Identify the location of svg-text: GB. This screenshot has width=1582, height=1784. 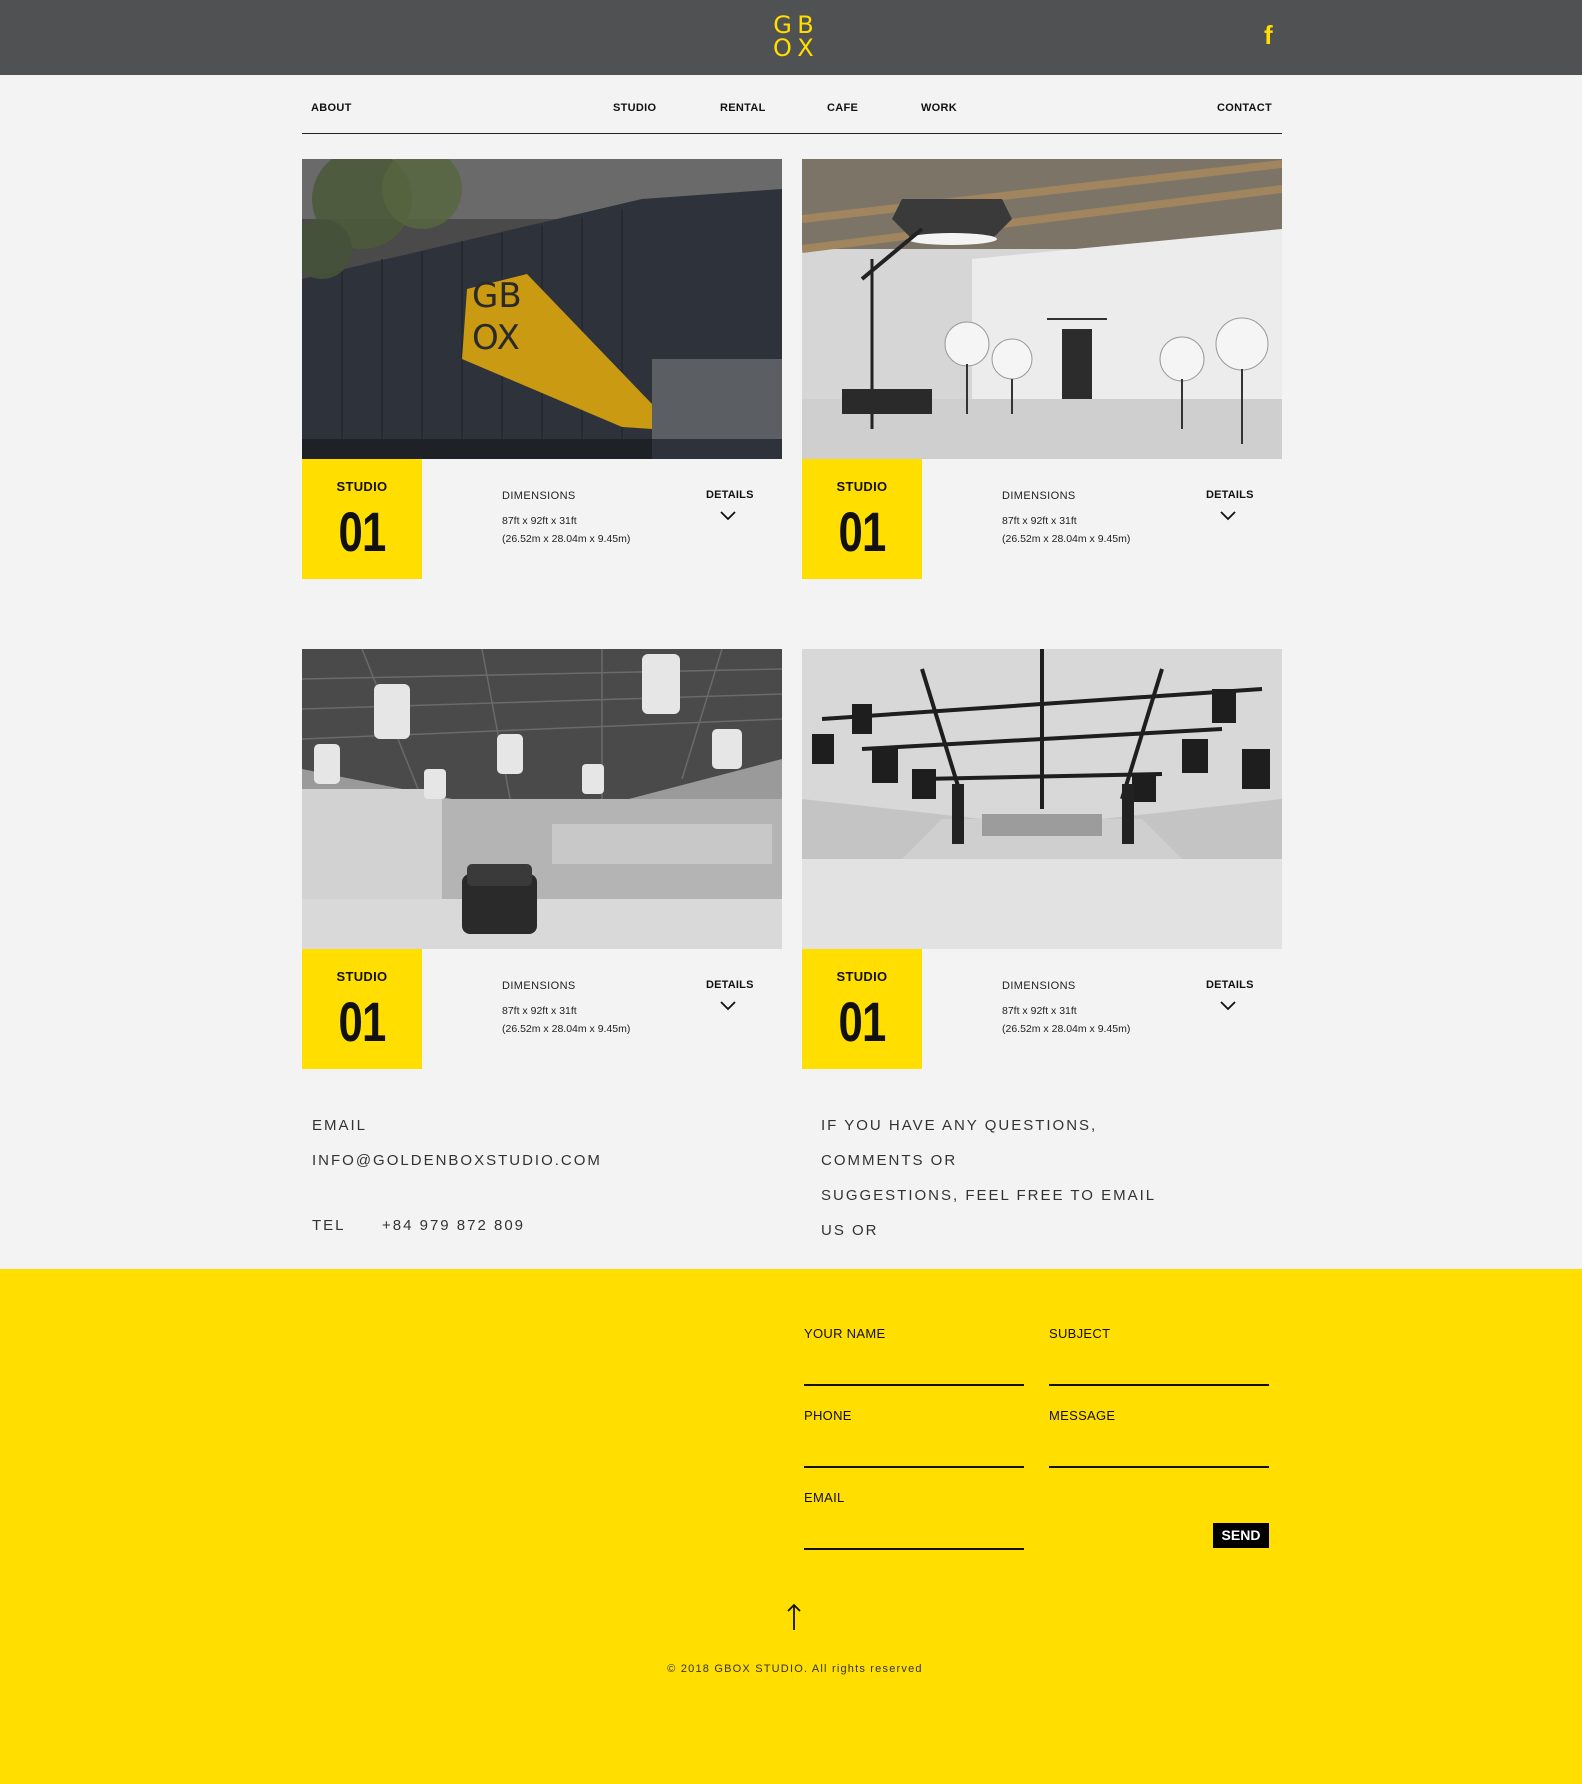
(497, 296).